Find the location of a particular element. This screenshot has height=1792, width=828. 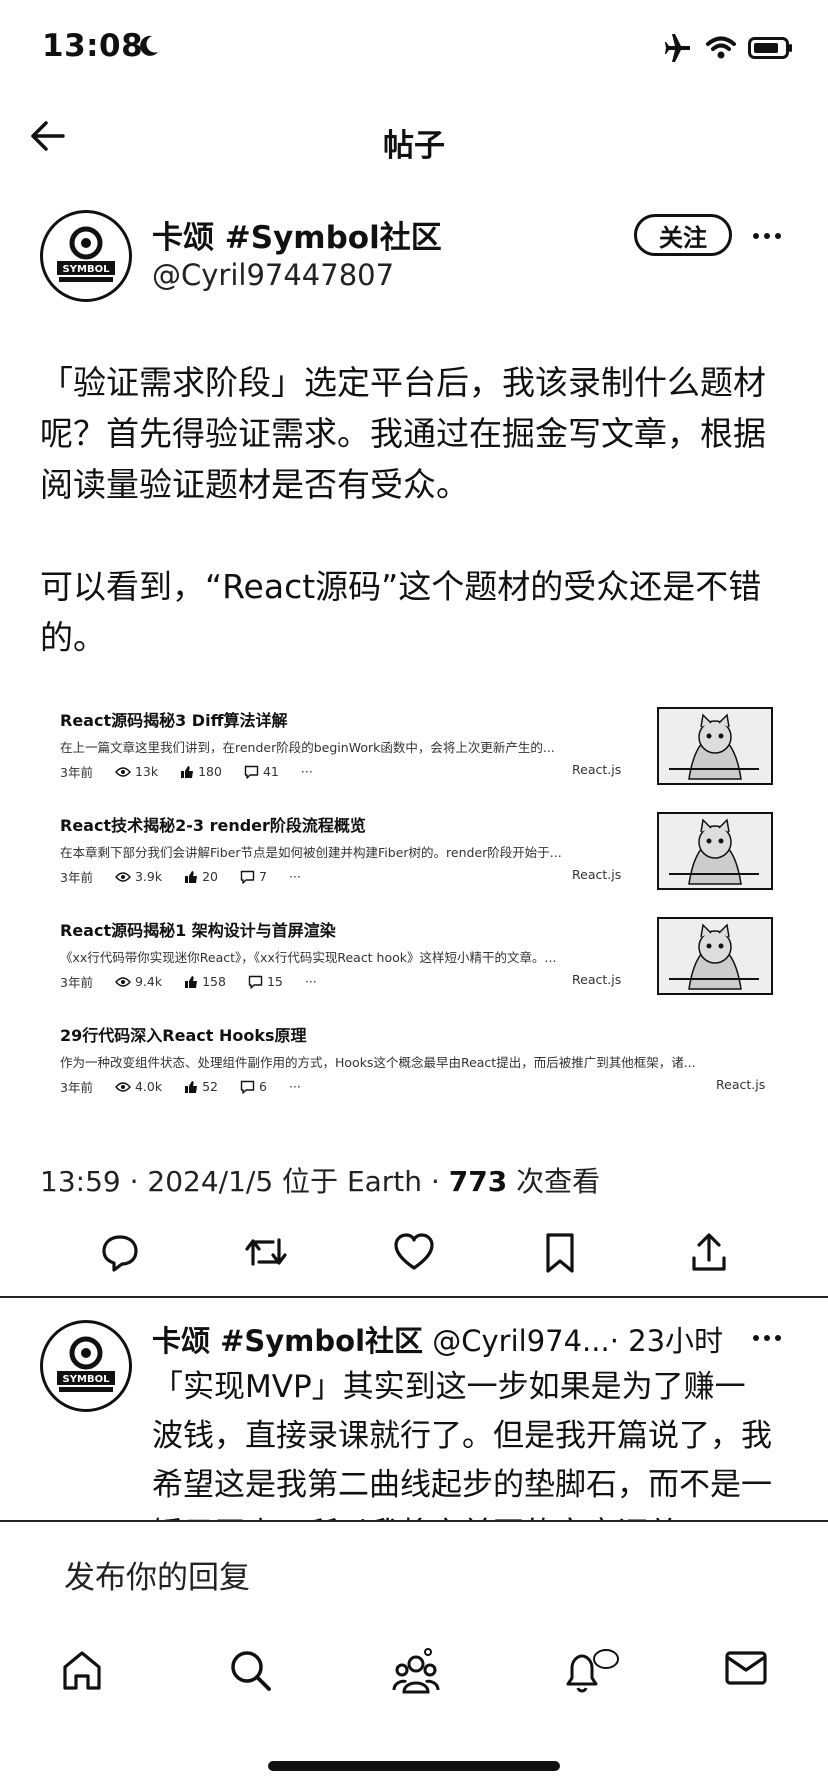

bookmark-icon is located at coordinates (560, 1253).